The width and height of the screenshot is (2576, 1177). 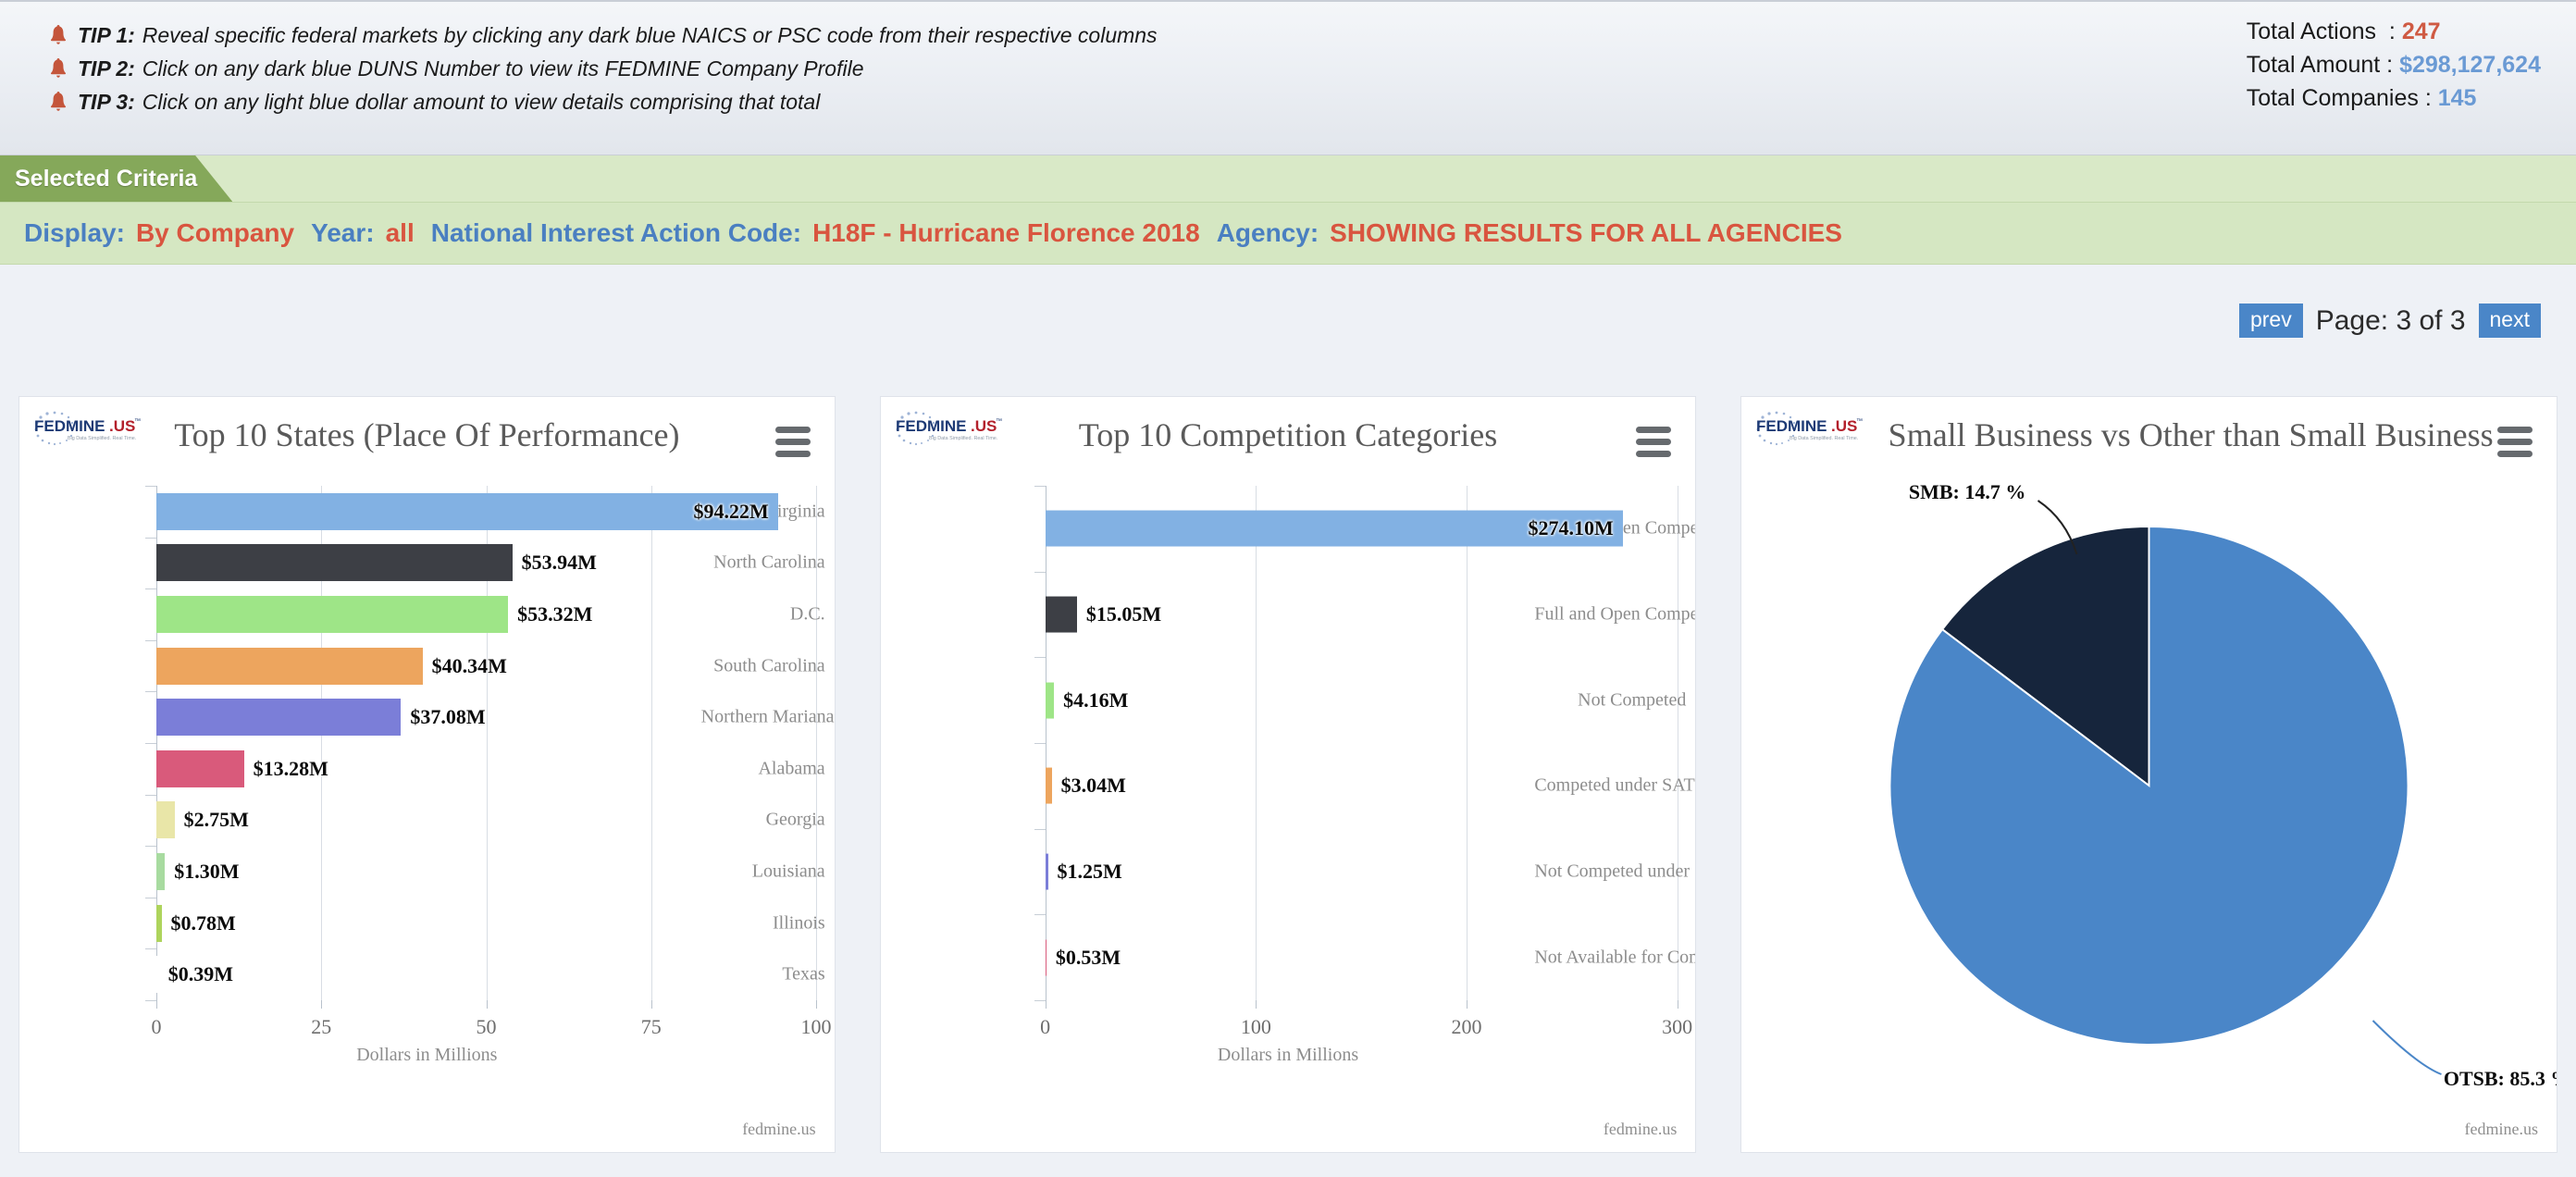 What do you see at coordinates (1095, 700) in the screenshot?
I see `bar-value-label: $4.16M` at bounding box center [1095, 700].